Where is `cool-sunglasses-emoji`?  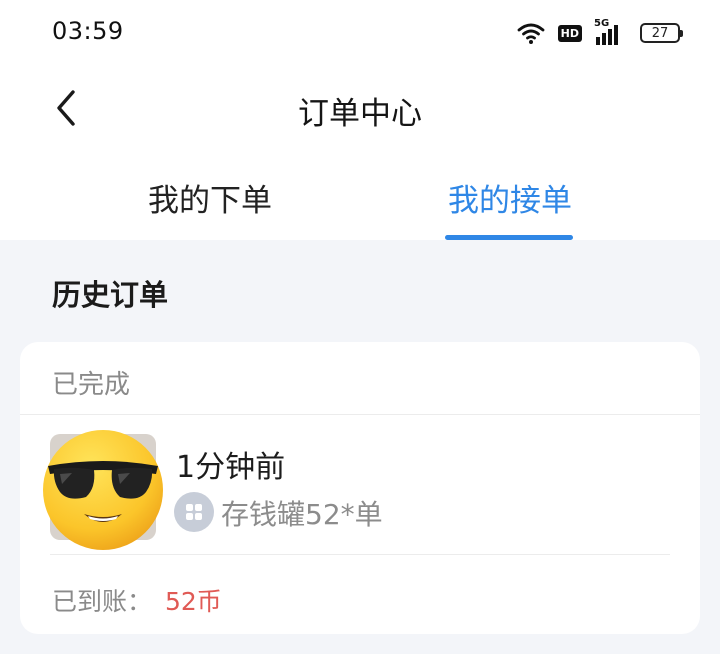
cool-sunglasses-emoji is located at coordinates (103, 490).